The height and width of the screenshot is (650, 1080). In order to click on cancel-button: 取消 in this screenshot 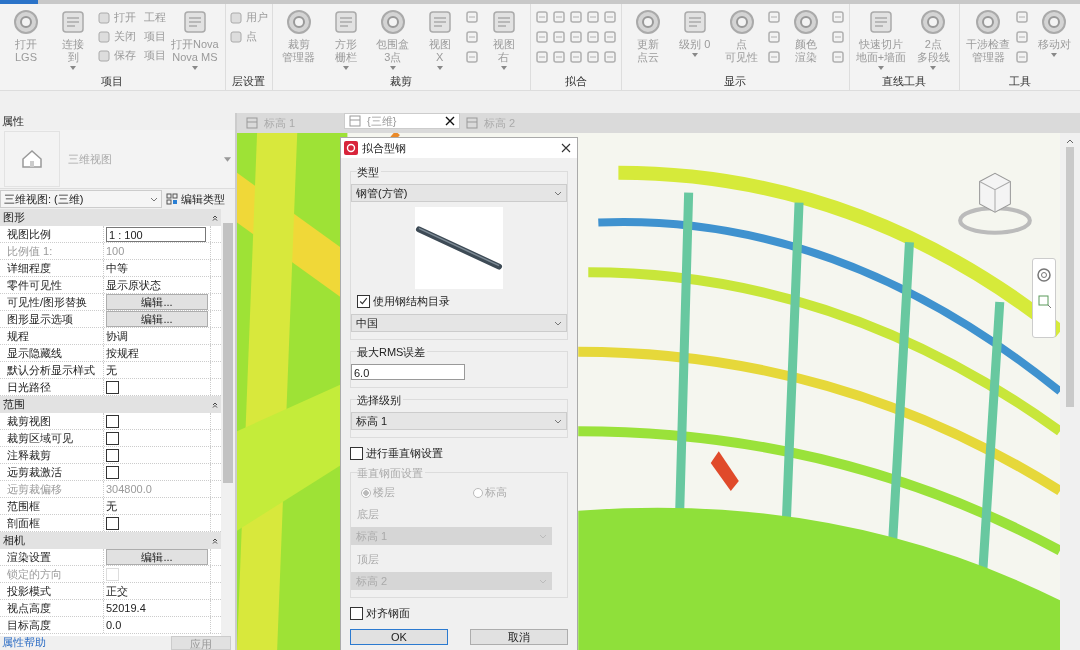, I will do `click(519, 637)`.